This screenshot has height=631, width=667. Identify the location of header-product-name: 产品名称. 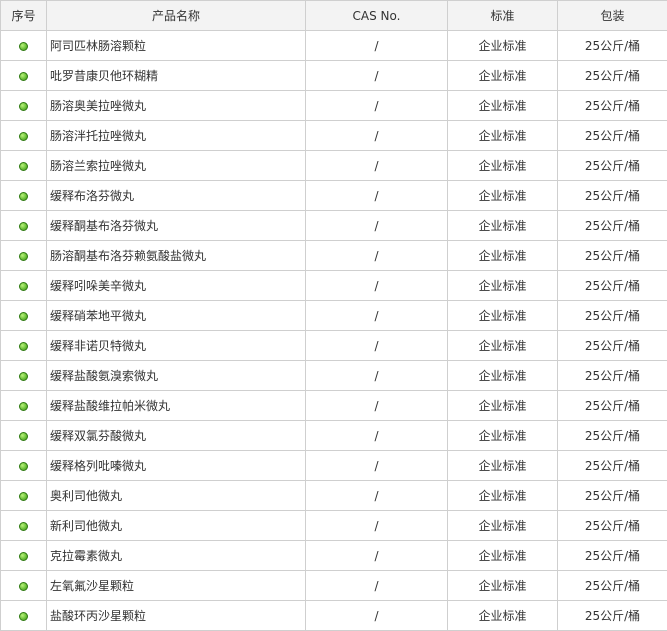
(176, 15).